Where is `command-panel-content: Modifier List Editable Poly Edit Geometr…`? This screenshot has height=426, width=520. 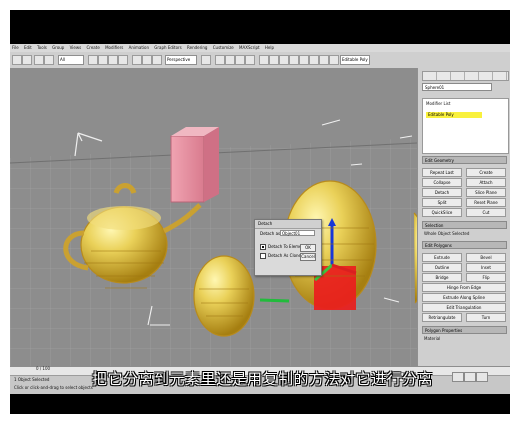 command-panel-content: Modifier List Editable Poly Edit Geometr… is located at coordinates (465, 220).